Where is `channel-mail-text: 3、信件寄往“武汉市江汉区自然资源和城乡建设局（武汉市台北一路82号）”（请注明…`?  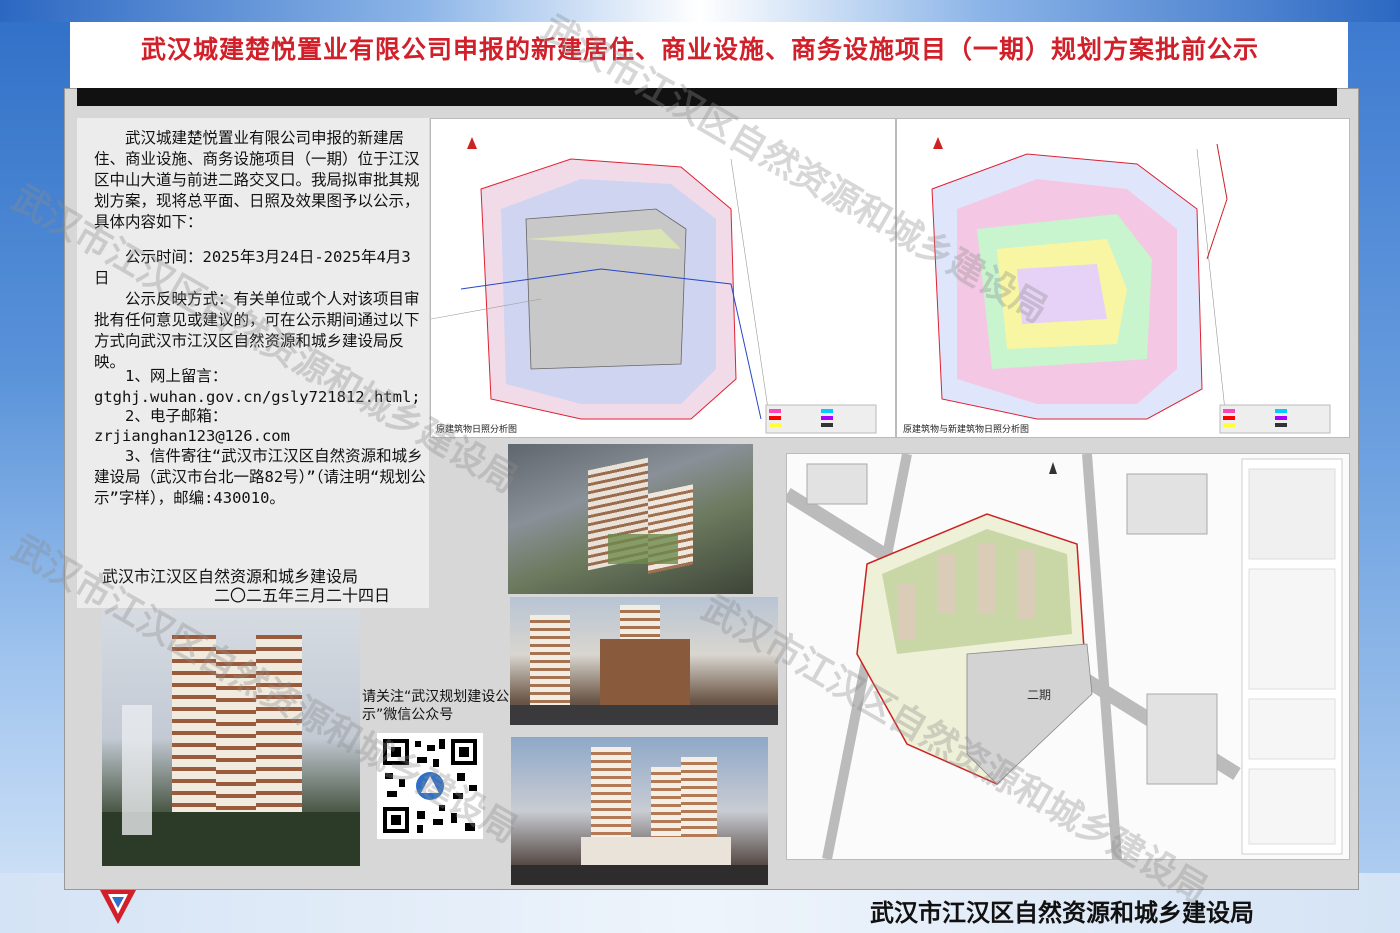
channel-mail-text: 3、信件寄往“武汉市江汉区自然资源和城乡建设局（武汉市台北一路82号）”（请注明… is located at coordinates (260, 477).